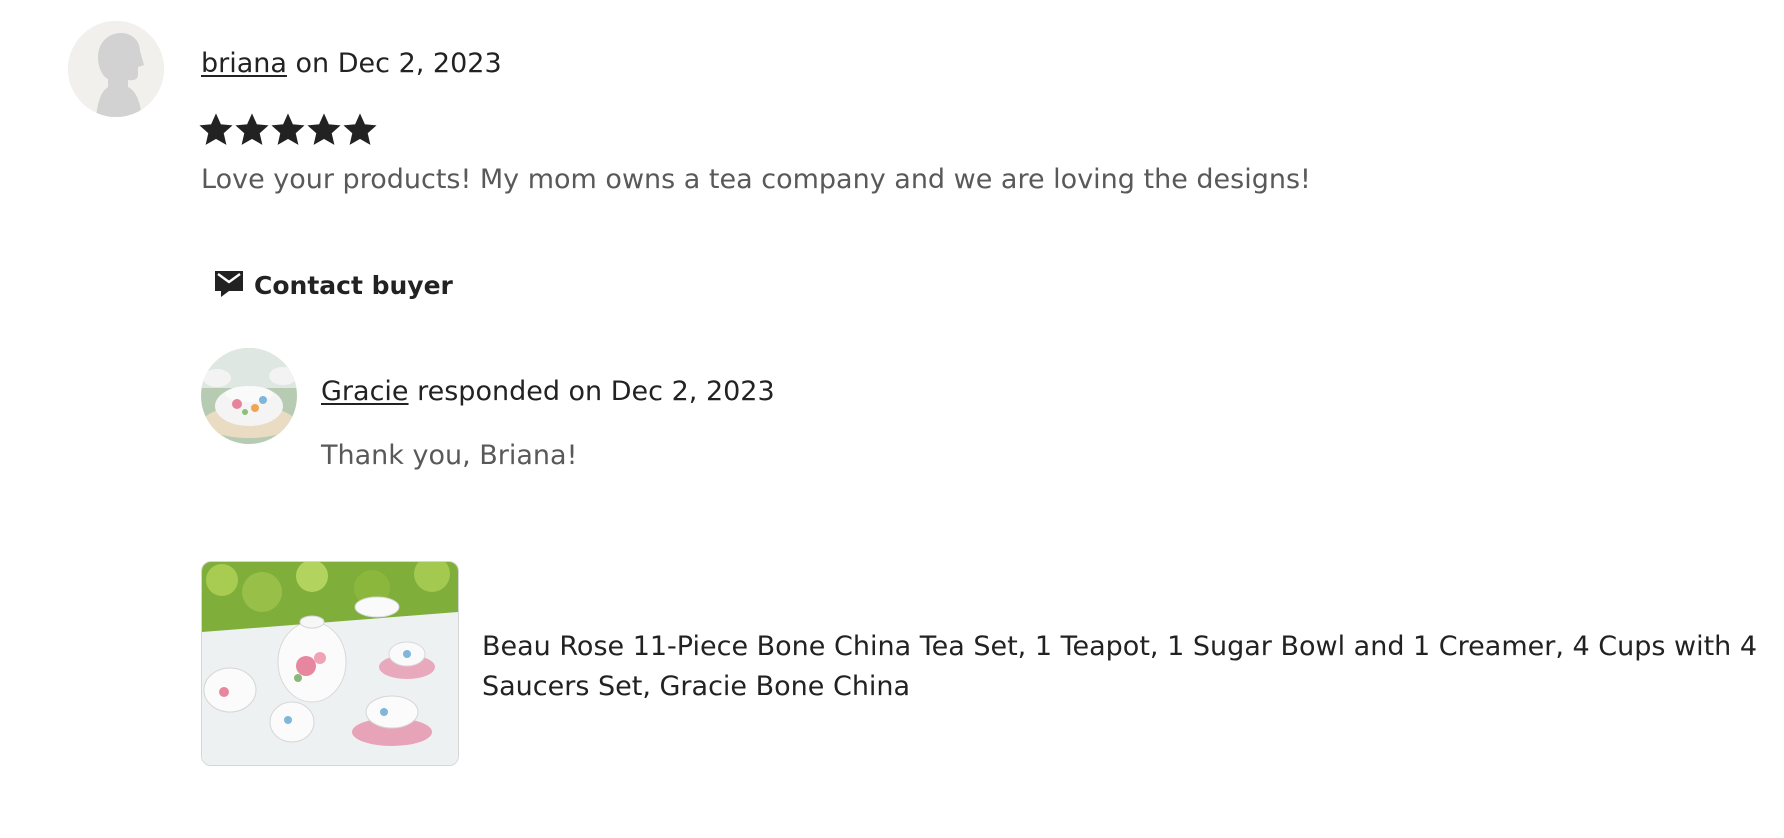 The height and width of the screenshot is (838, 1784). What do you see at coordinates (692, 391) in the screenshot?
I see `response-date: Dec 2, 2023` at bounding box center [692, 391].